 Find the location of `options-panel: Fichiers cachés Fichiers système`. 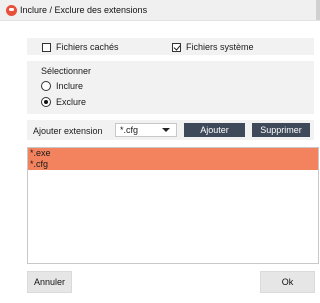

options-panel: Fichiers cachés Fichiers système is located at coordinates (170, 46).